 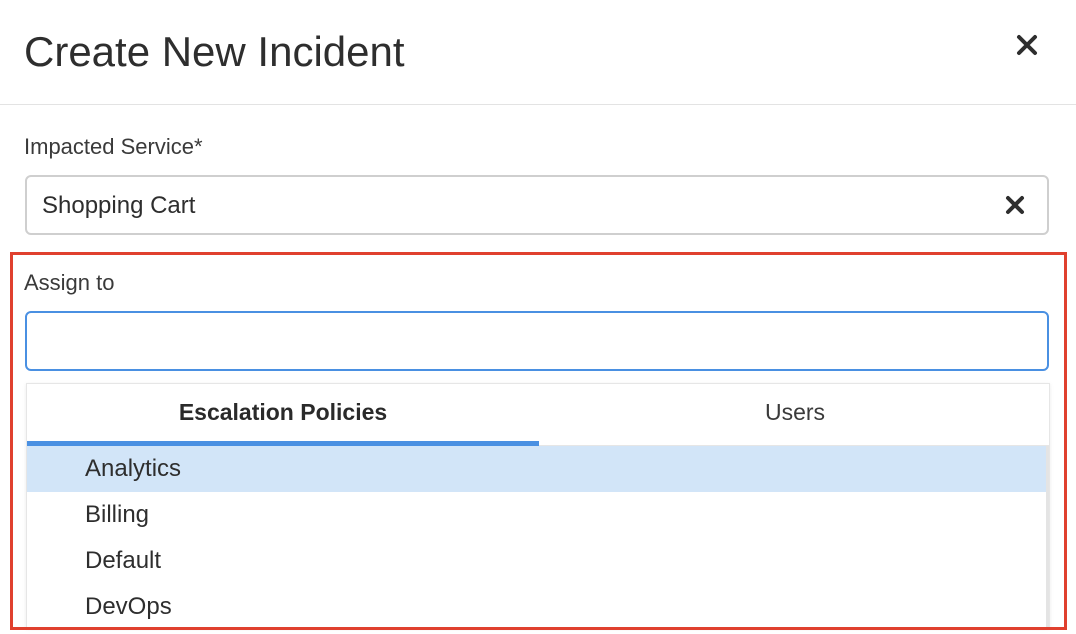 What do you see at coordinates (537, 205) in the screenshot?
I see `impacted-service-field: Shopping Cart` at bounding box center [537, 205].